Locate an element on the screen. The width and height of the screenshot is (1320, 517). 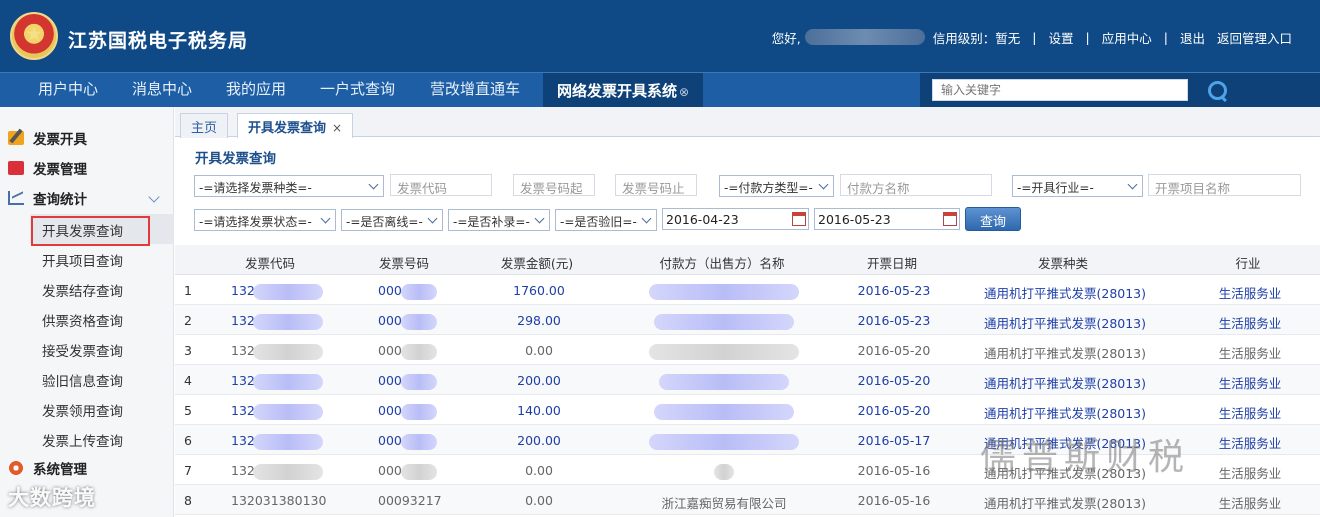
close-icon: ⊗ is located at coordinates (684, 92).